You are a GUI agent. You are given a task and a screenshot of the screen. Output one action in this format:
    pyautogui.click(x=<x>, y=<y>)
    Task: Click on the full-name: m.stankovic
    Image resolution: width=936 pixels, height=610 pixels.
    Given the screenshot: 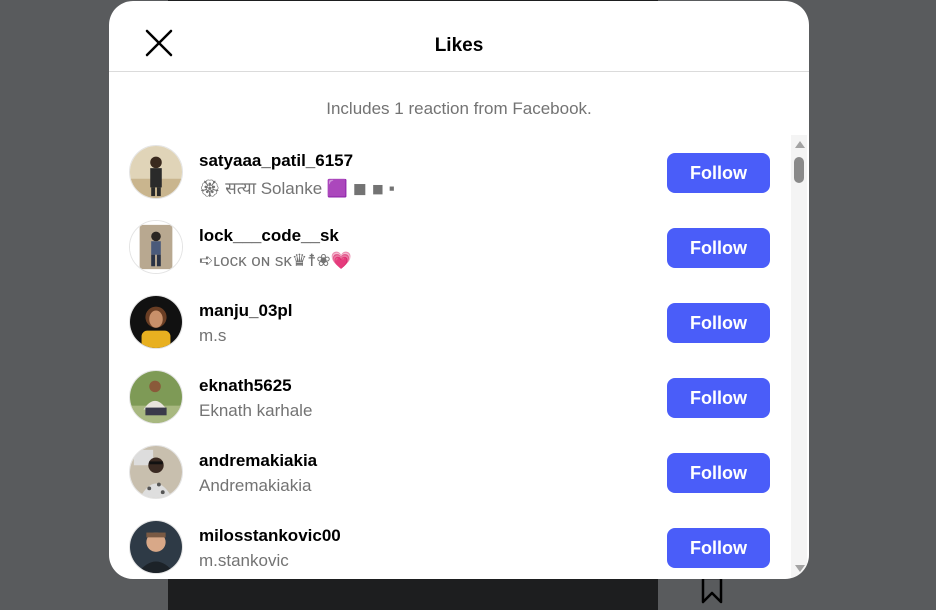 What is the action you would take?
    pyautogui.click(x=244, y=560)
    